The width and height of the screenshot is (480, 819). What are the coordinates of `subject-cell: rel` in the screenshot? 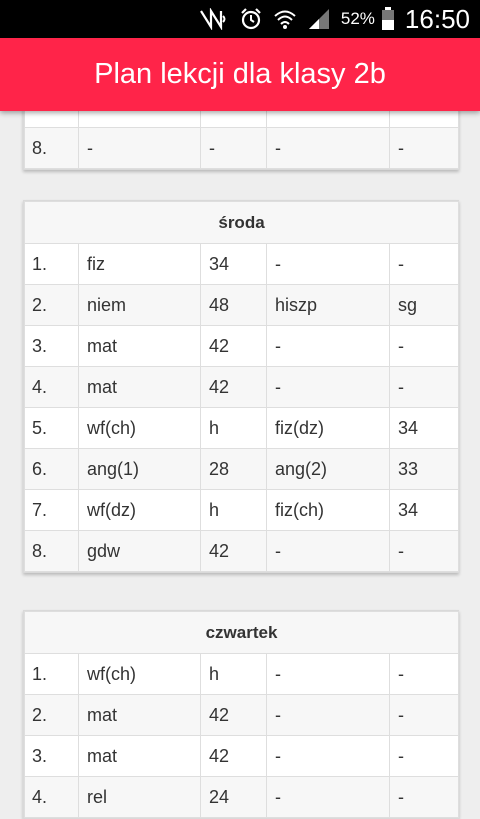 It's located at (139, 797).